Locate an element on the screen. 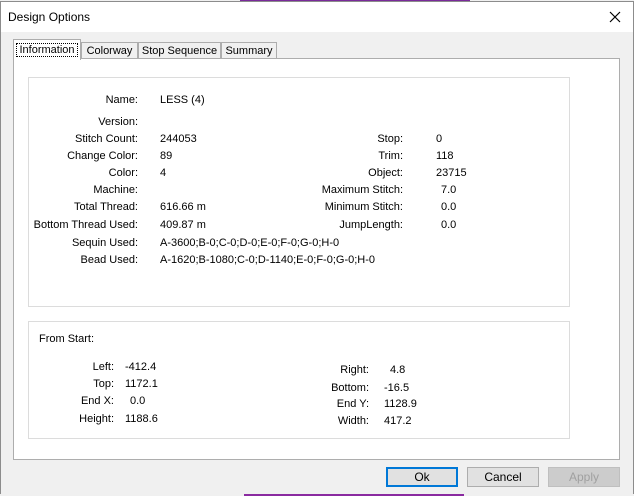 This screenshot has width=634, height=496. total-thread-label: Total Thread: is located at coordinates (105, 207).